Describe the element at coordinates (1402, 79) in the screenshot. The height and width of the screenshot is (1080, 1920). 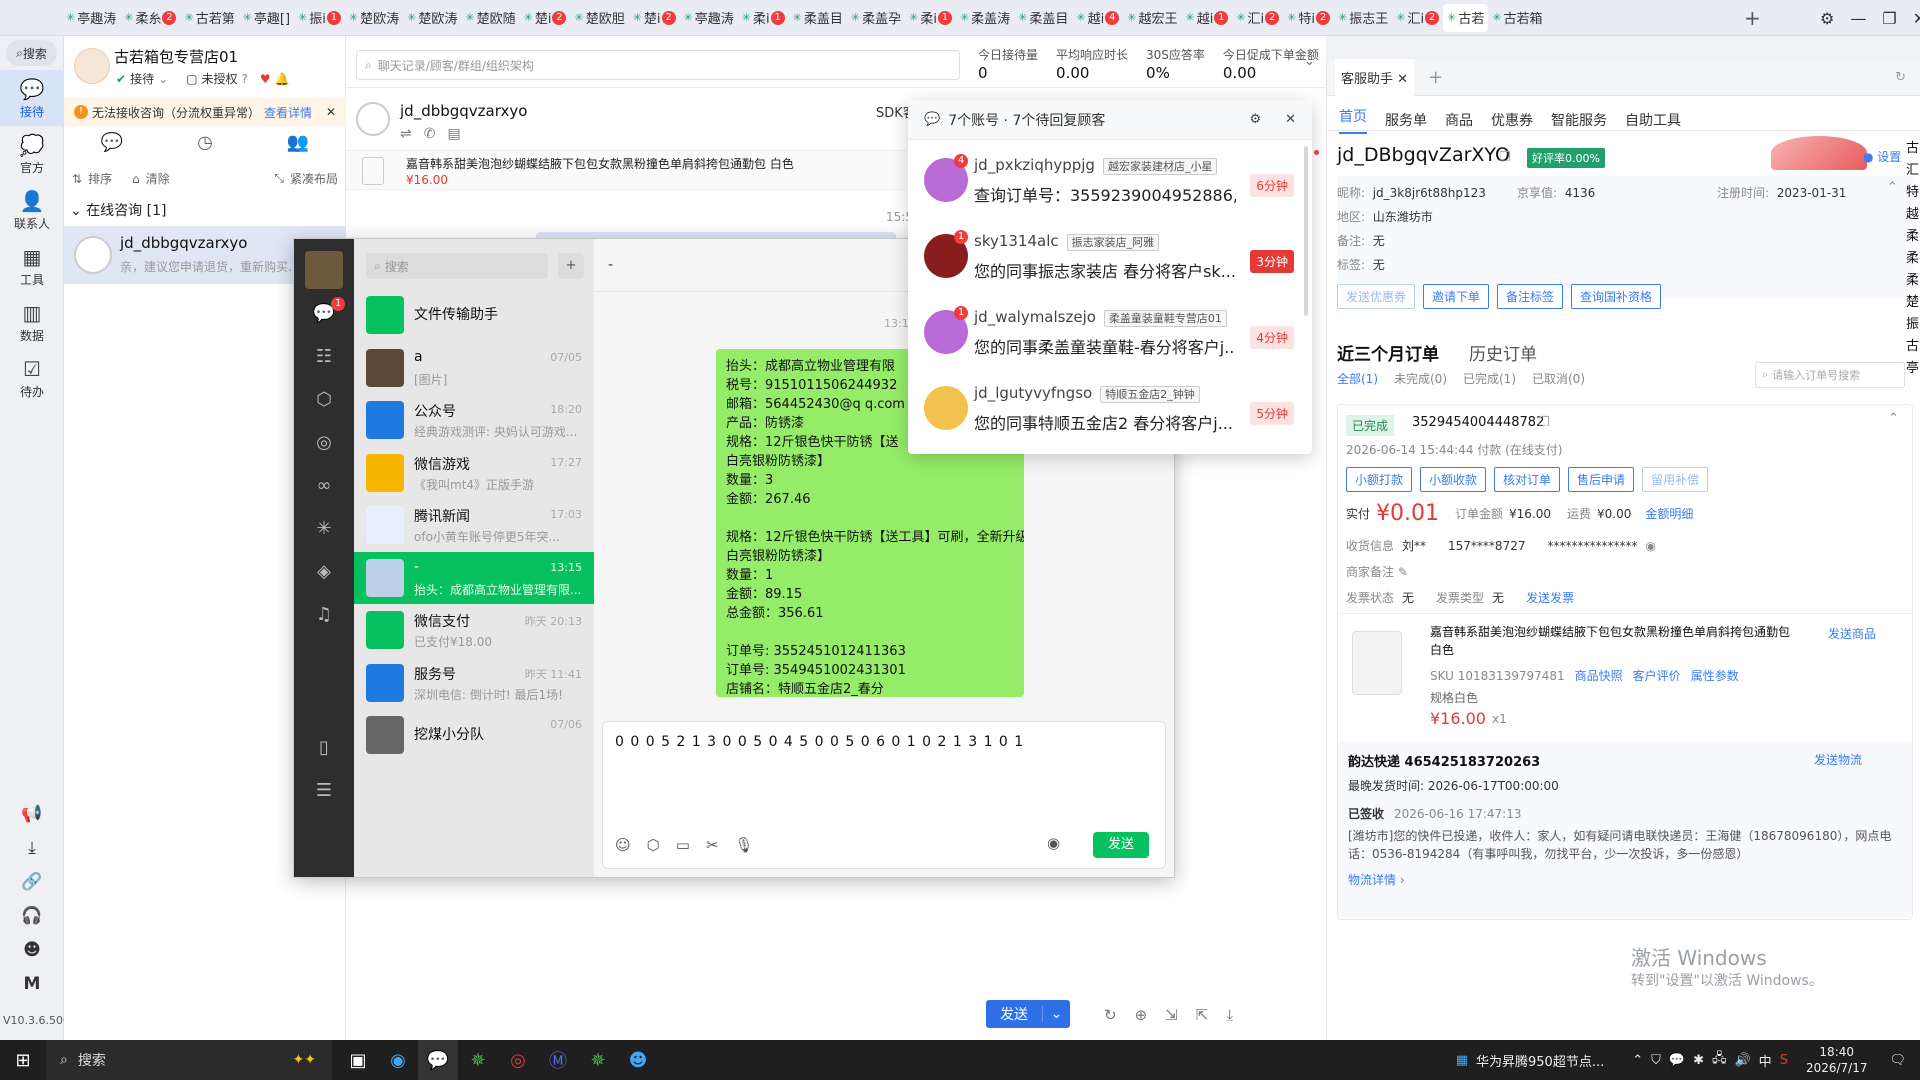
I see `close-tab-icon: ✕` at that location.